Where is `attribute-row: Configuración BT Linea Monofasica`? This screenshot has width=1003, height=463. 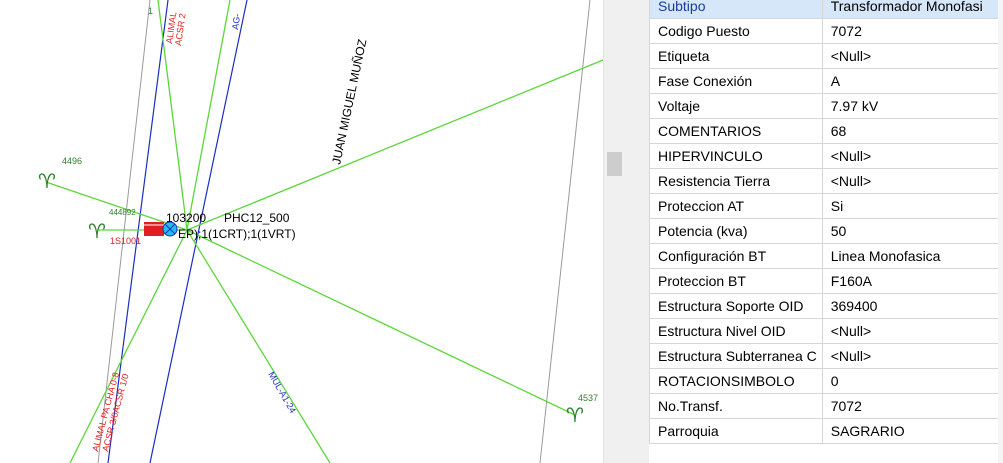 attribute-row: Configuración BT Linea Monofasica is located at coordinates (826, 256).